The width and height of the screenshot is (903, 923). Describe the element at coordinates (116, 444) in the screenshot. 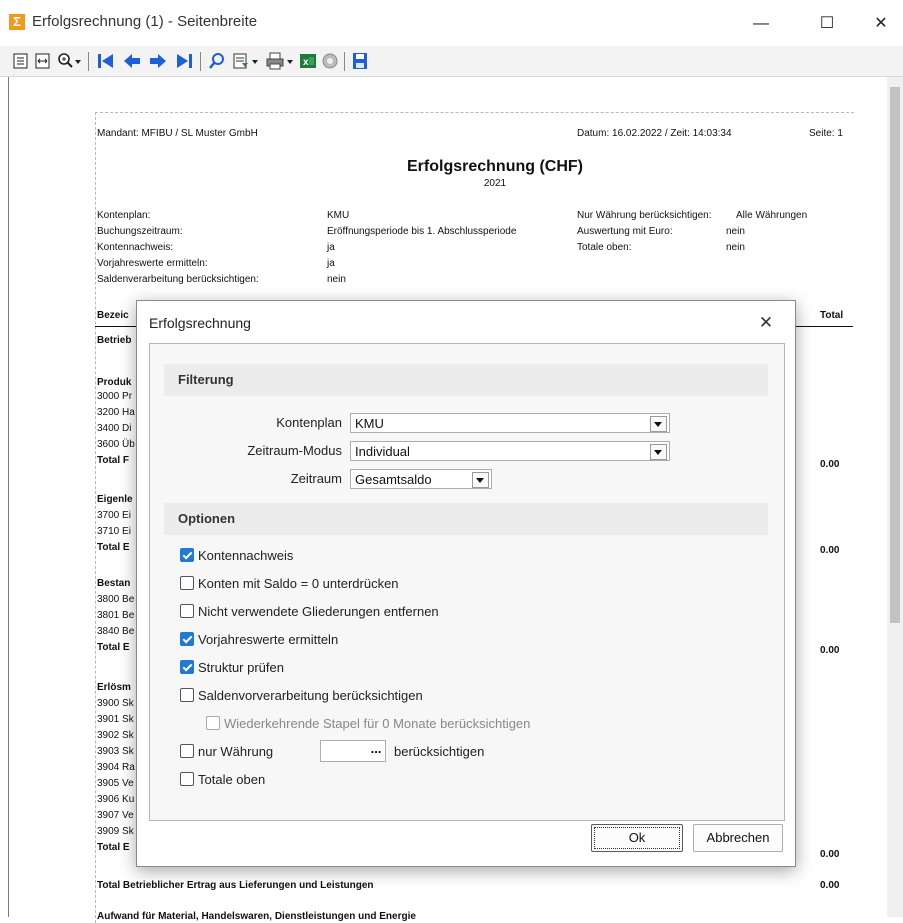

I see `report-row: 3600 Üb` at that location.